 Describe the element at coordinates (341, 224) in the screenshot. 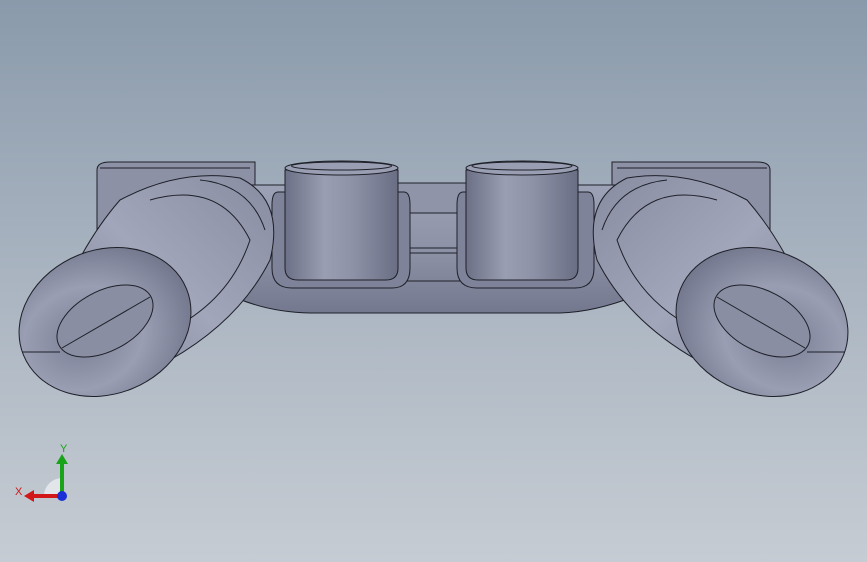

I see `left-boss` at that location.